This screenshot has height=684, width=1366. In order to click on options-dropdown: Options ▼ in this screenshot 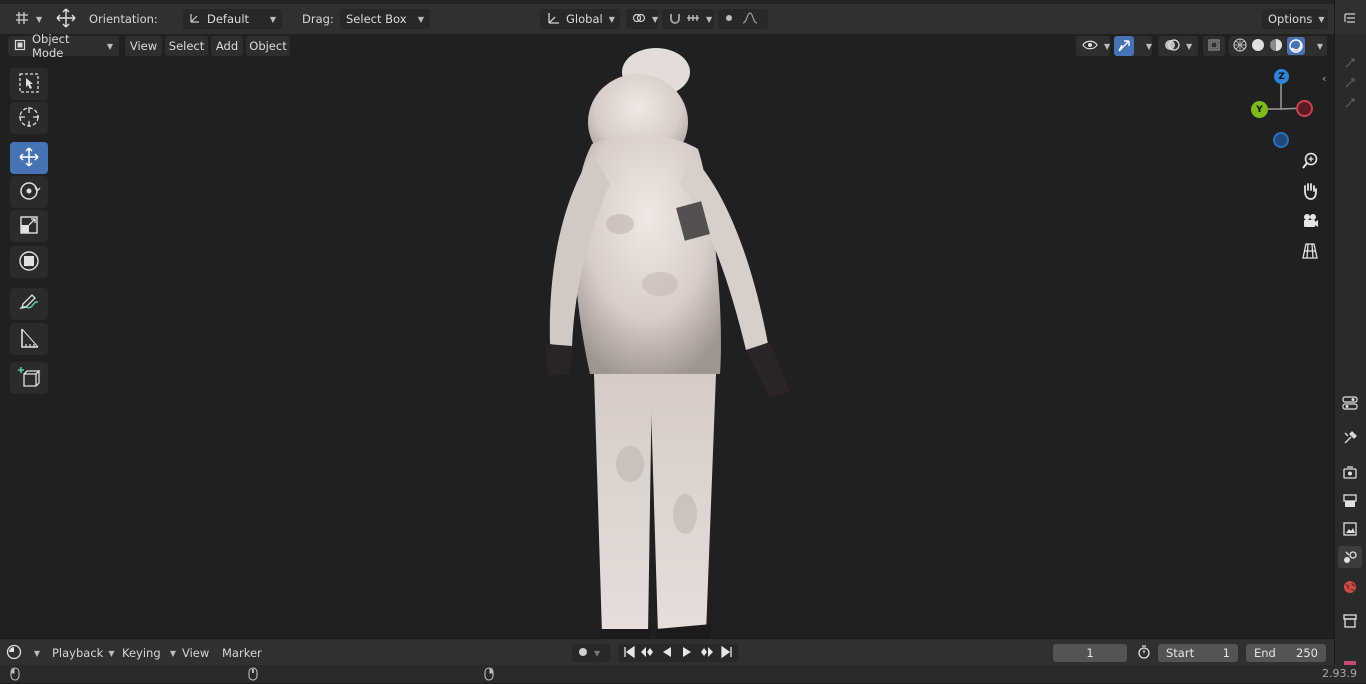, I will do `click(1295, 19)`.